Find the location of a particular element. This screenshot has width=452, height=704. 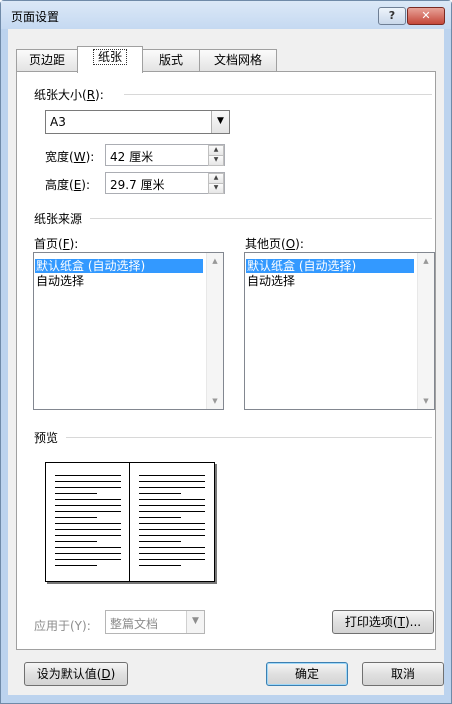

height-label: 高度(E): is located at coordinates (67, 184).